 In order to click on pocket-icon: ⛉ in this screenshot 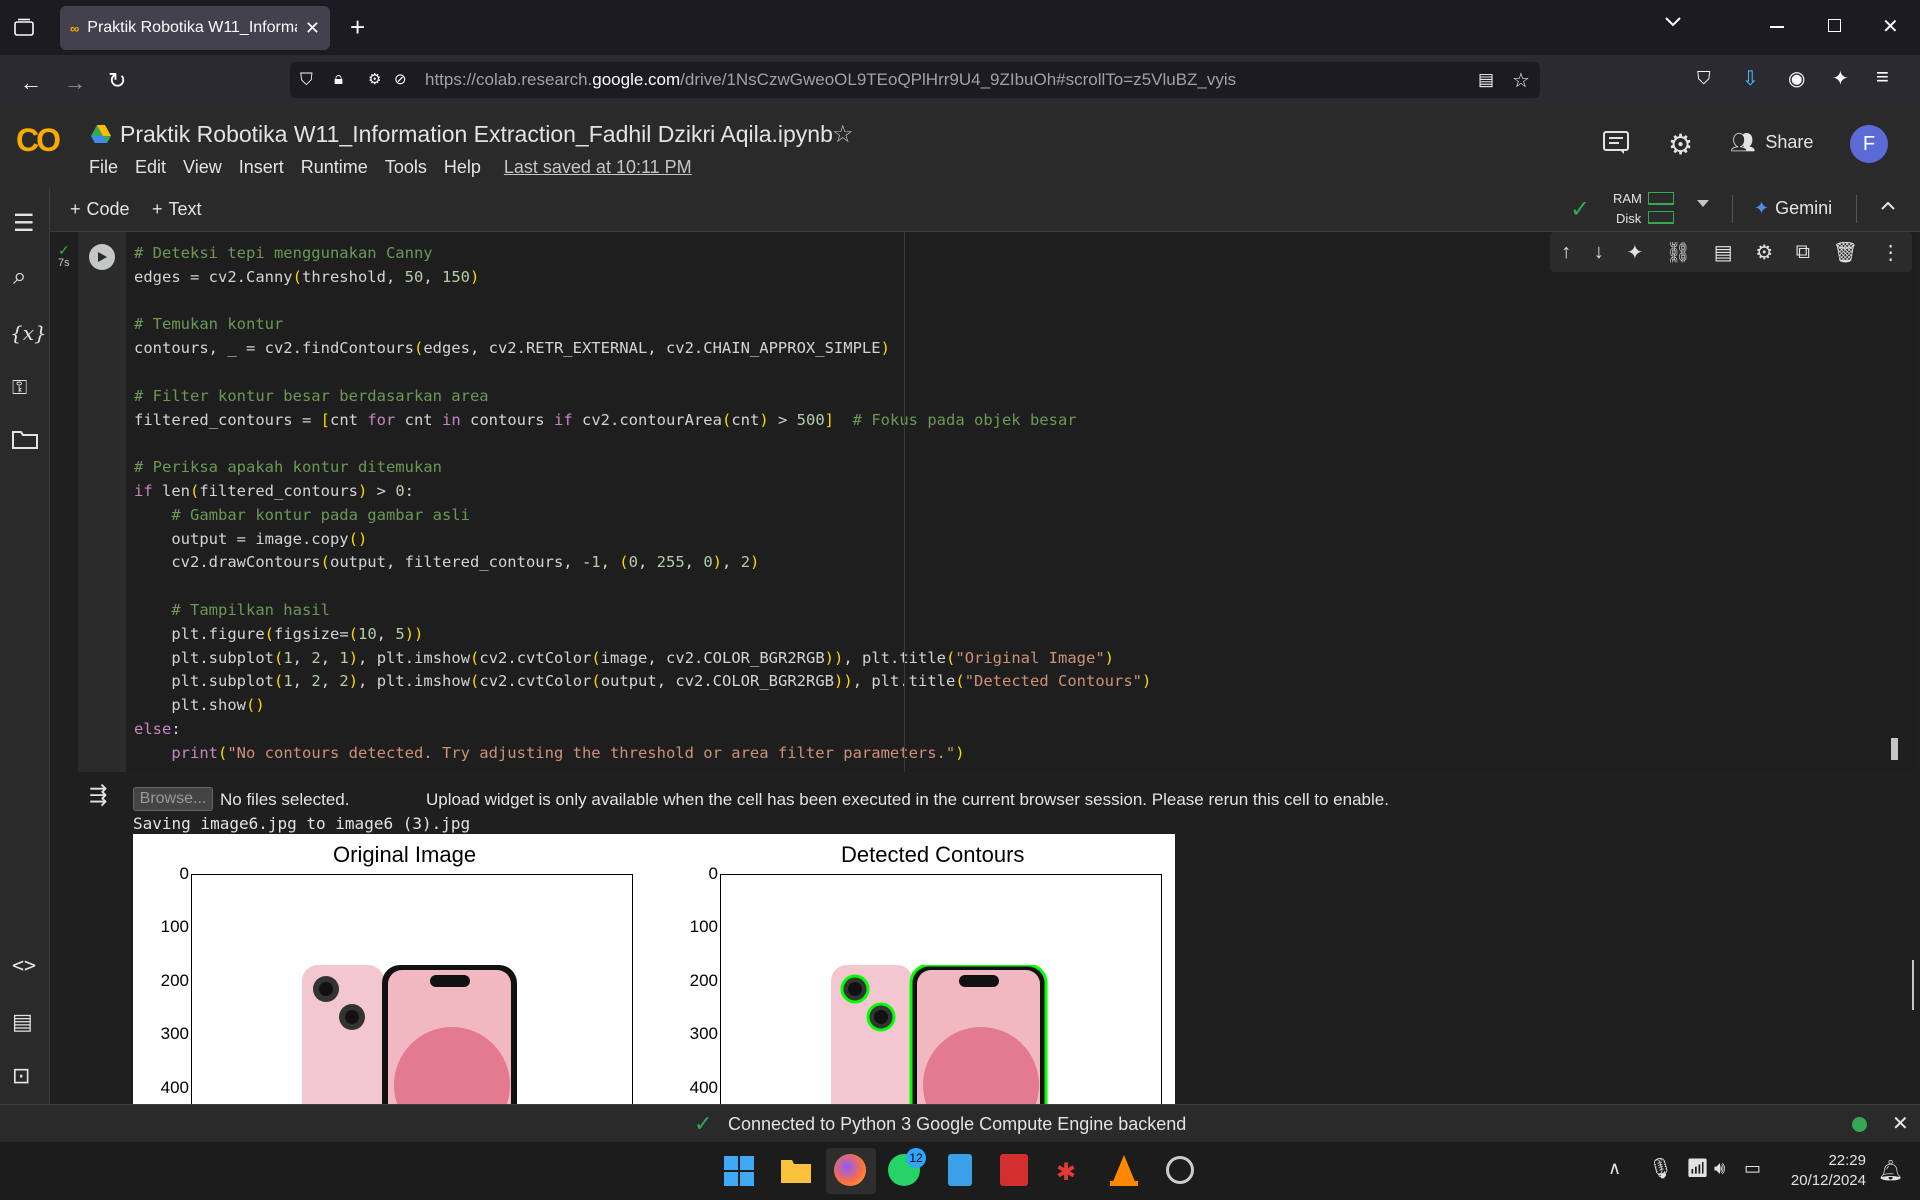, I will do `click(1704, 78)`.